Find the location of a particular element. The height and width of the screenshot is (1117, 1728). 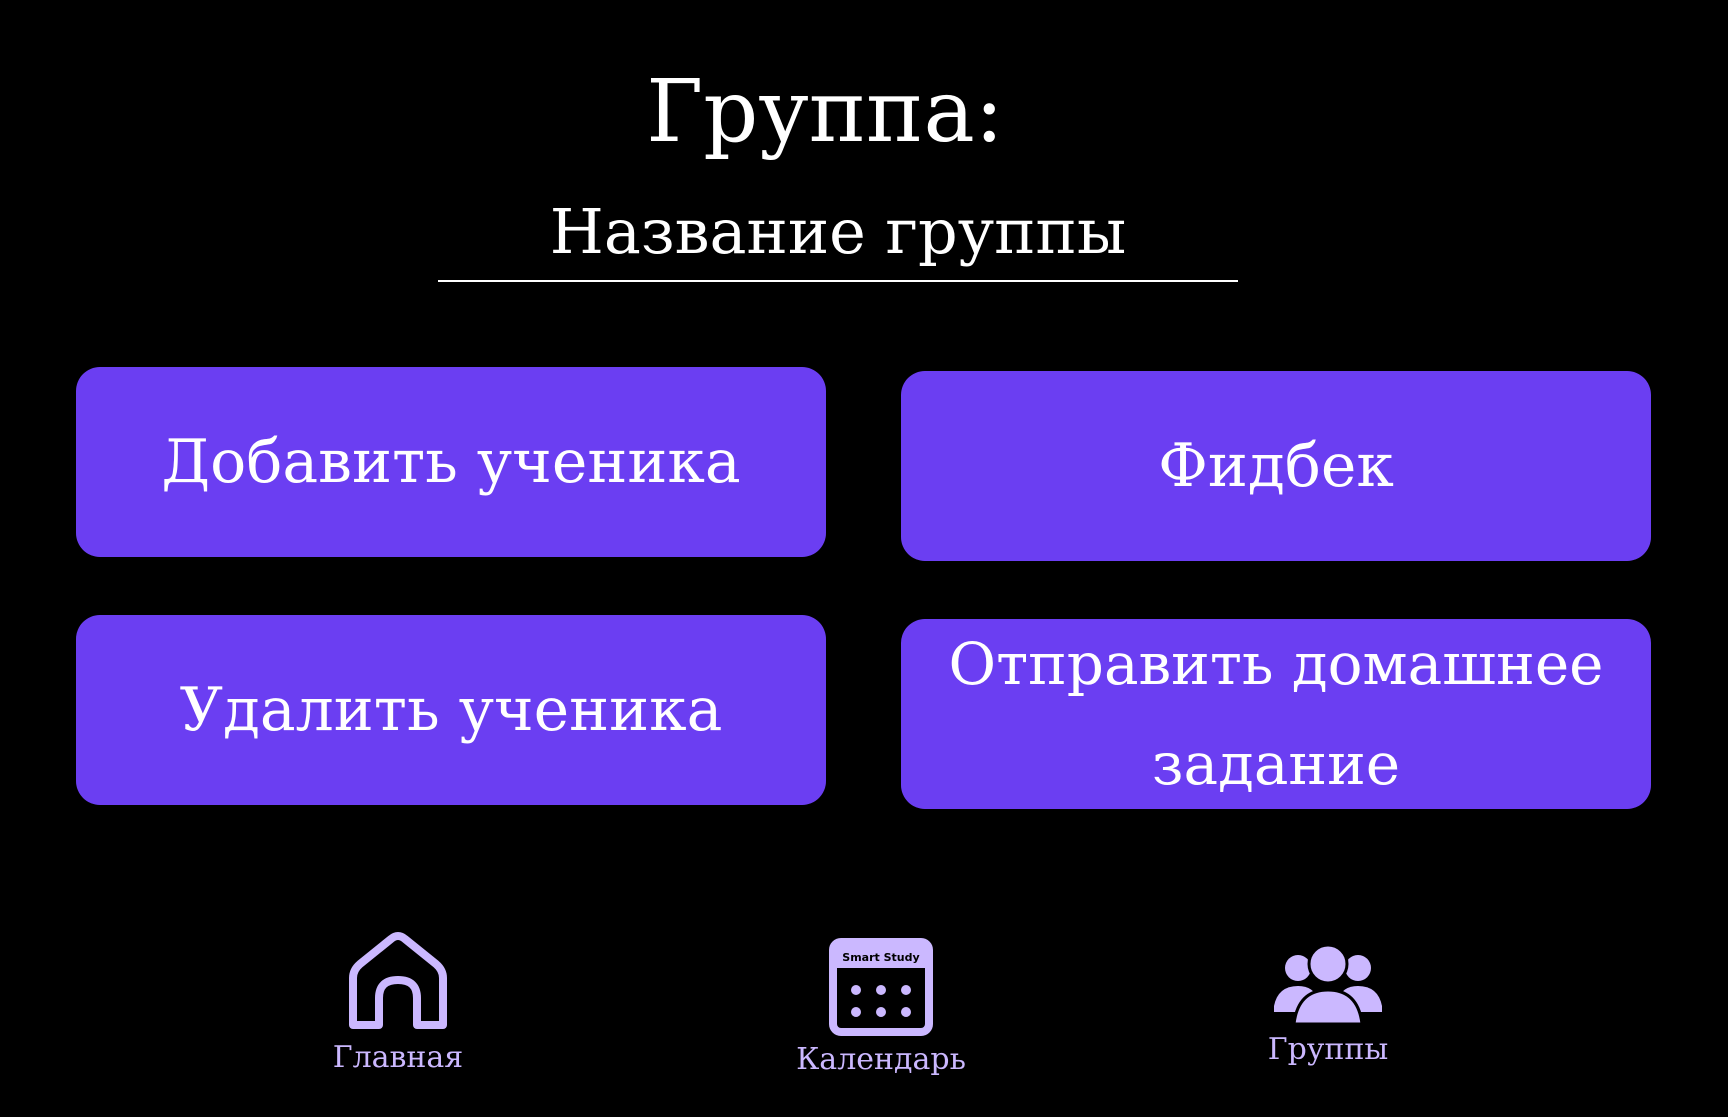

remove-student-label: Удалить ученика is located at coordinates (451, 710).